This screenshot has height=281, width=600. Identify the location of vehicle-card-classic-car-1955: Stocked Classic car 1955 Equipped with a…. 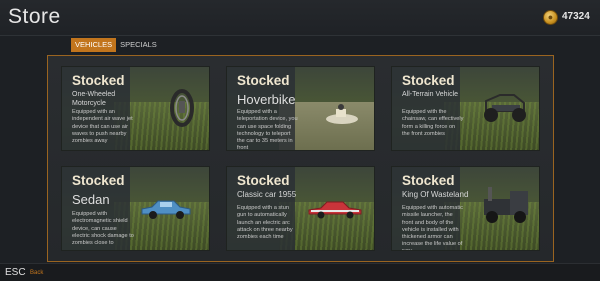
(300, 208).